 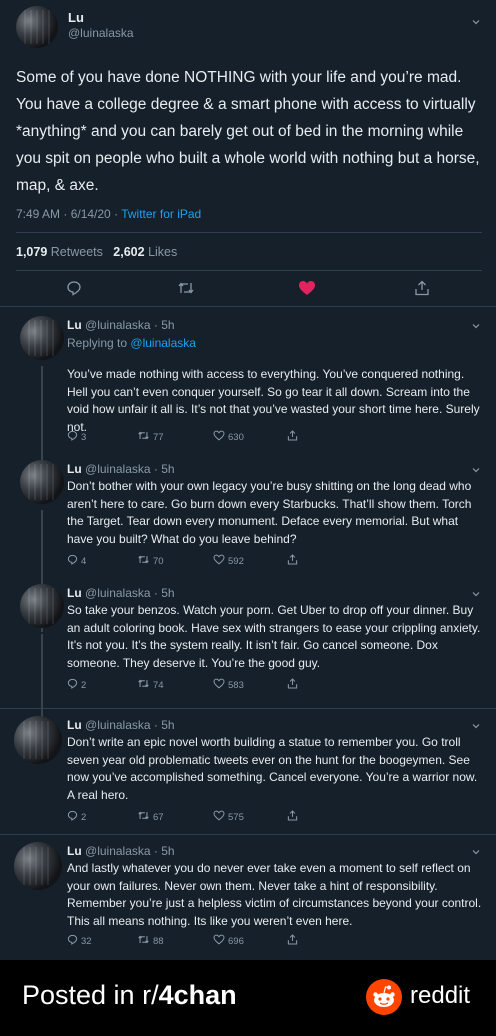 I want to click on like-button, so click(x=307, y=288).